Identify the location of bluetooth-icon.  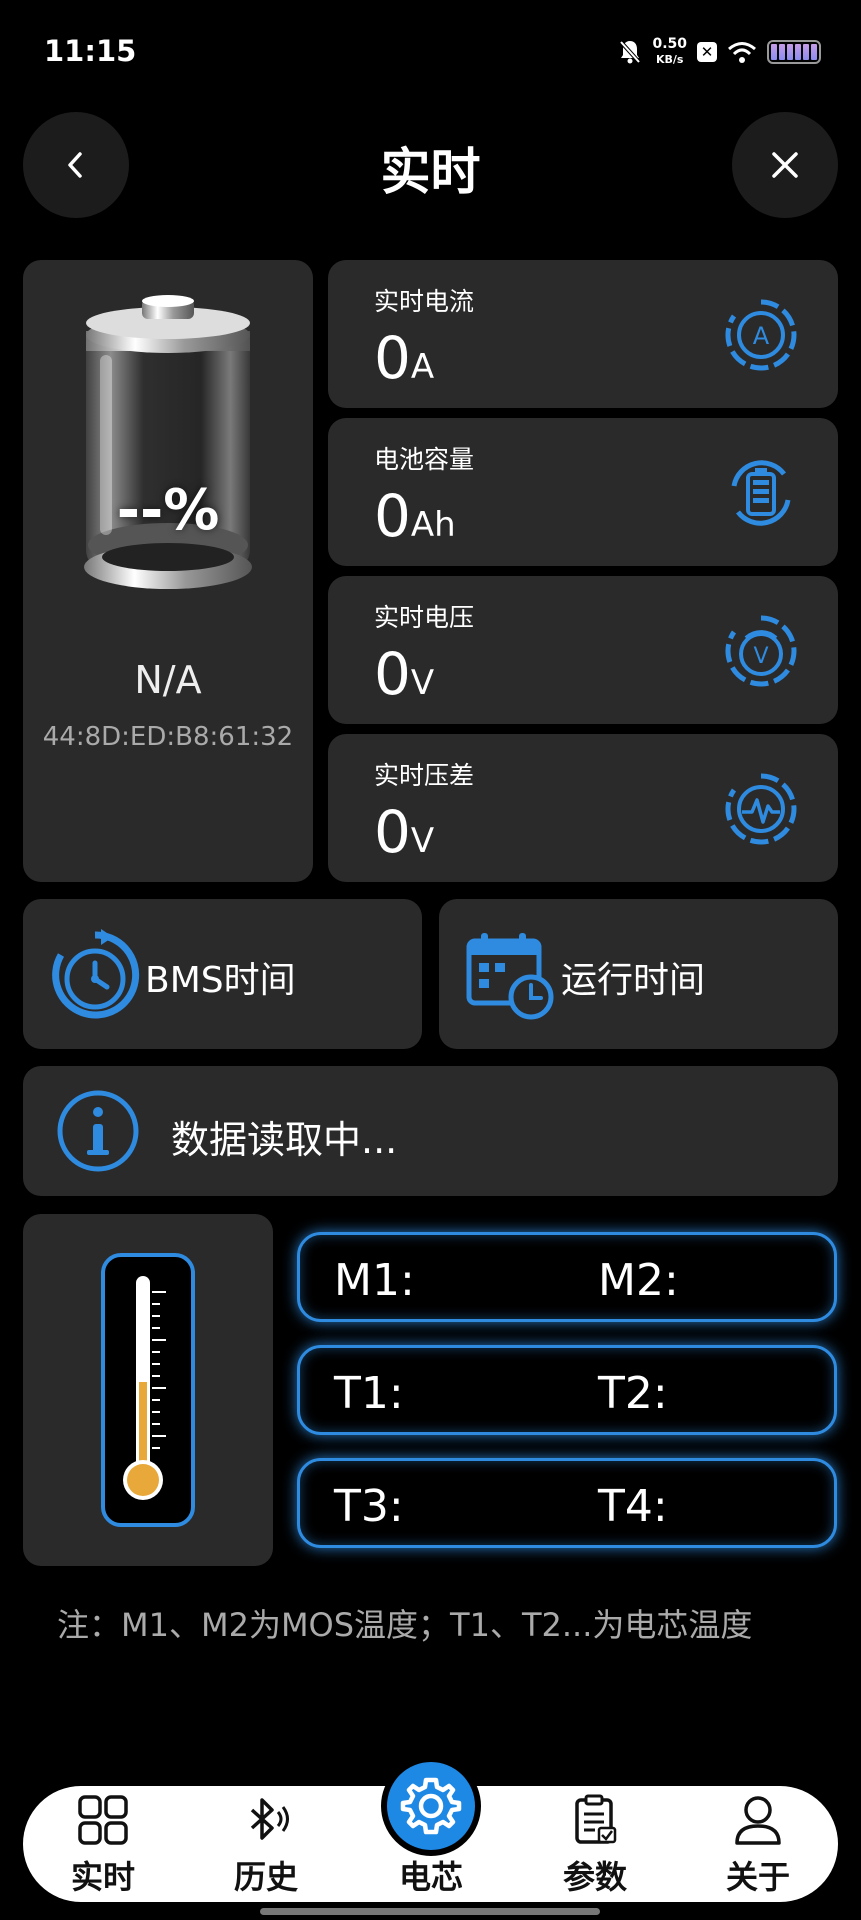
(269, 1819).